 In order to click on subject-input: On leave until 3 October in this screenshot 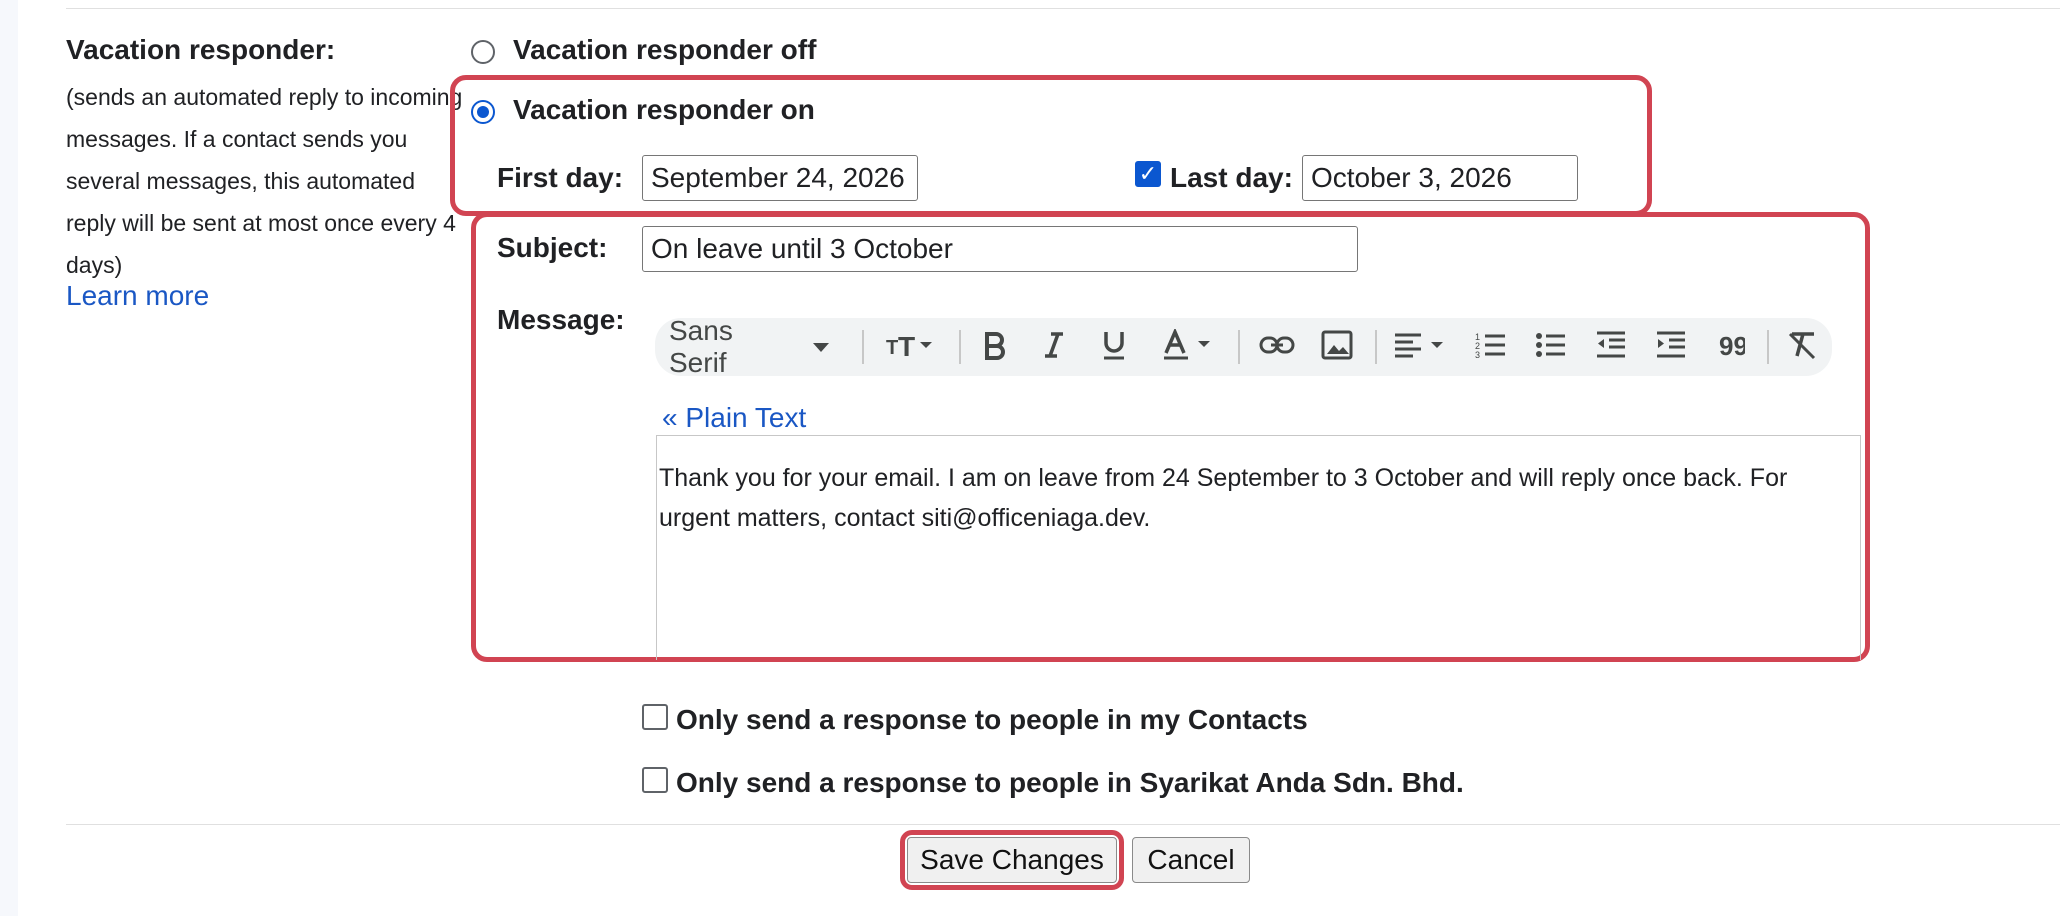, I will do `click(1000, 249)`.